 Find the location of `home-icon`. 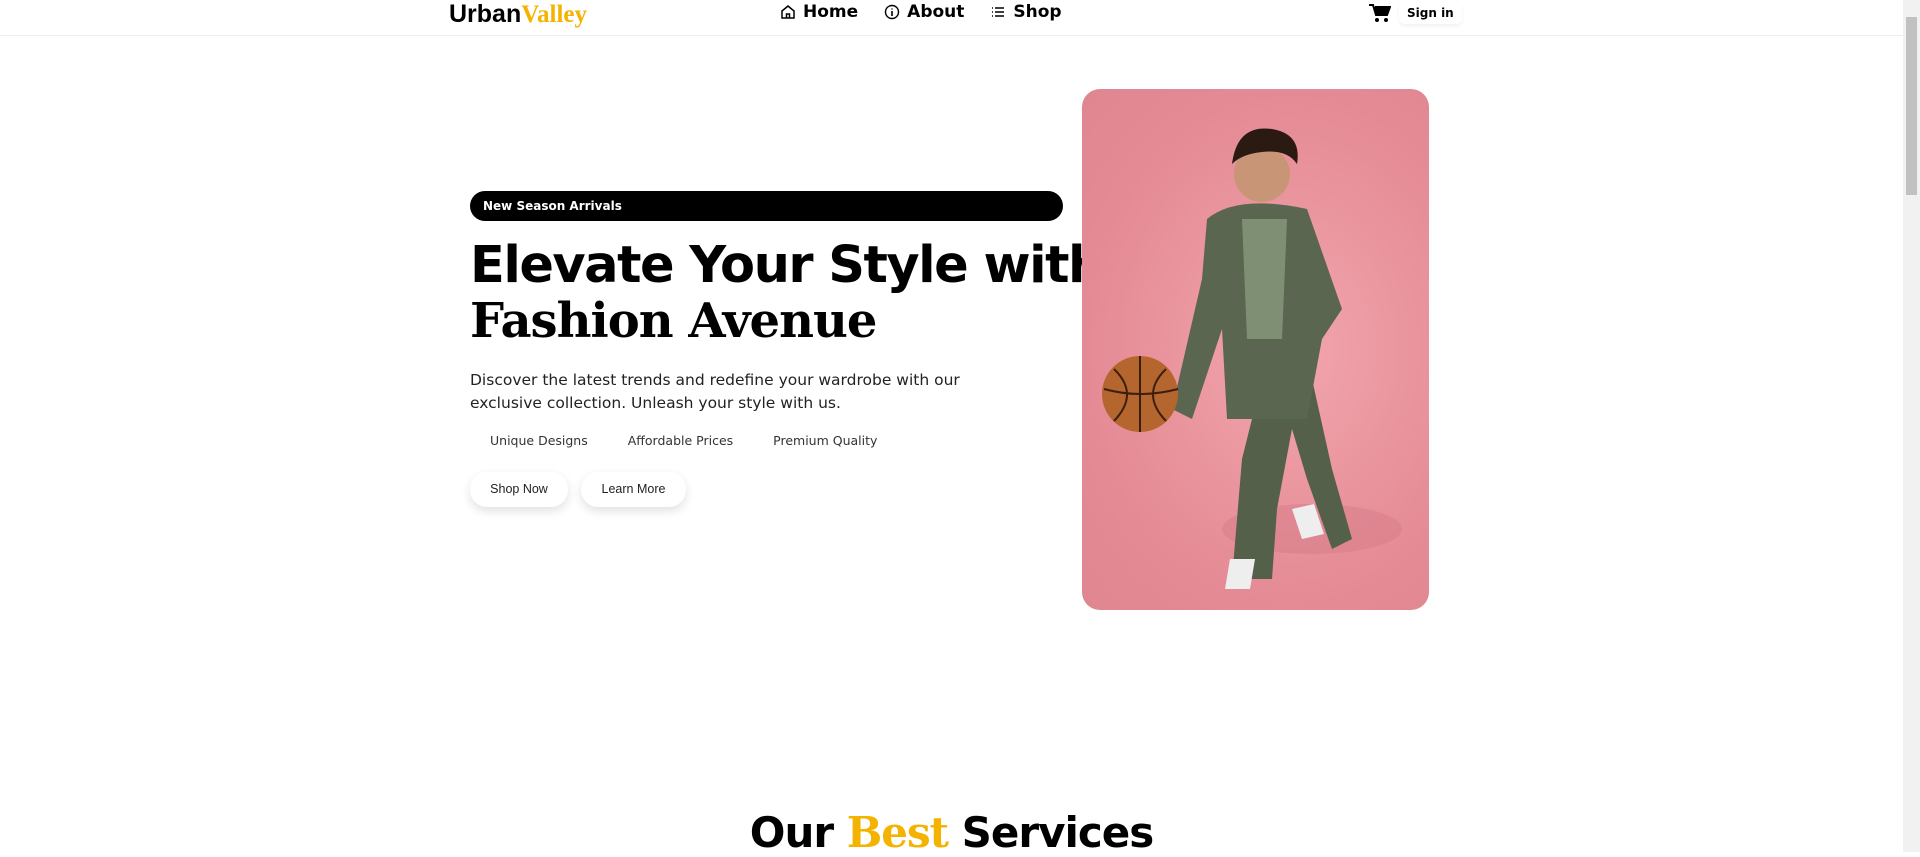

home-icon is located at coordinates (788, 12).